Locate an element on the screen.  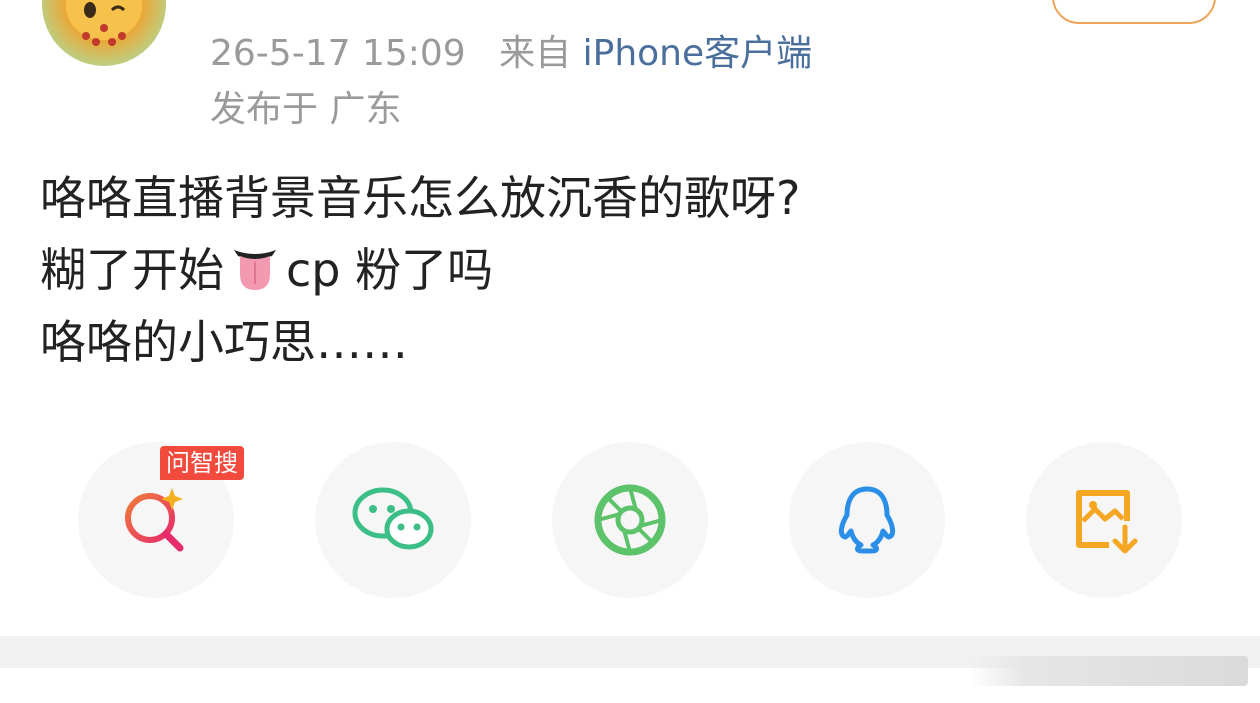
source-prefix: 来自 is located at coordinates (535, 53).